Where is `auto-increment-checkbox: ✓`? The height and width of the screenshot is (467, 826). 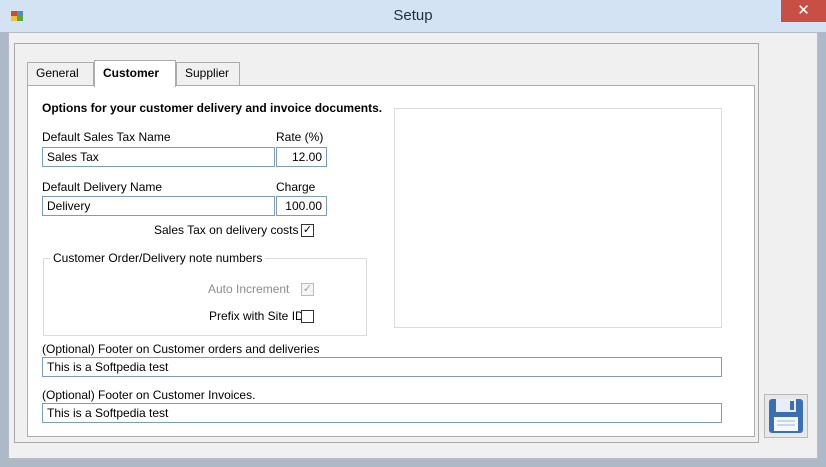 auto-increment-checkbox: ✓ is located at coordinates (307, 289).